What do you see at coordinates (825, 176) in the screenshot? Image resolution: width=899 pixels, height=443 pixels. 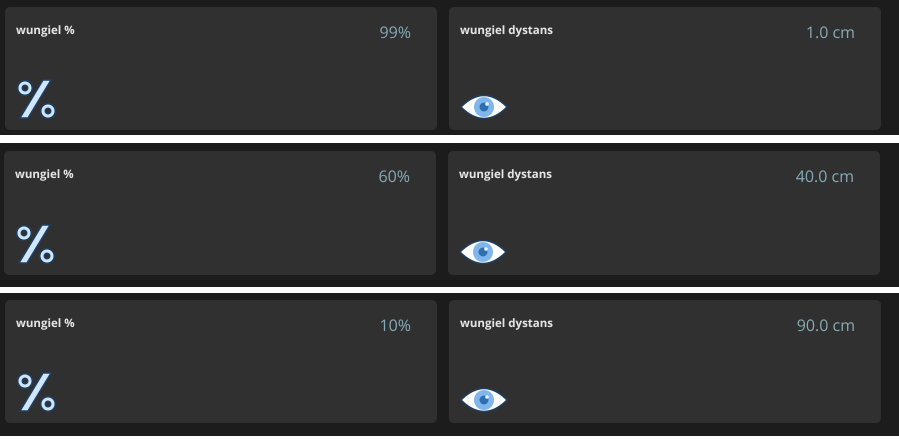 I see `sensor-value: 40.0 cm` at bounding box center [825, 176].